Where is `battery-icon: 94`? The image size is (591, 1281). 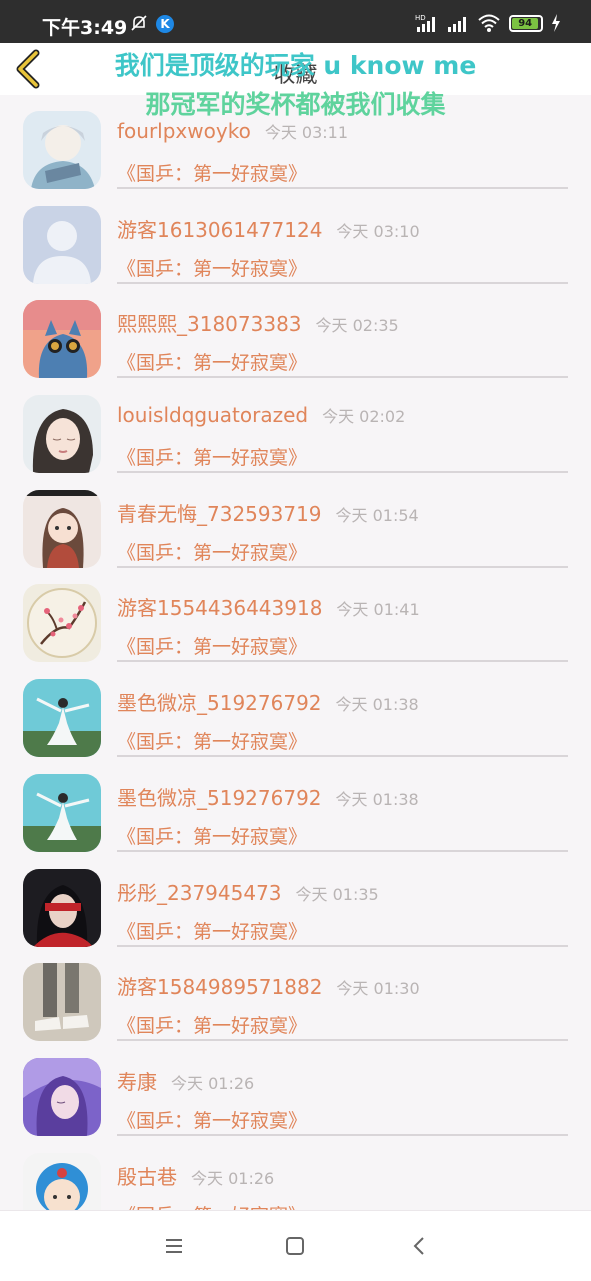
battery-icon: 94 is located at coordinates (526, 23).